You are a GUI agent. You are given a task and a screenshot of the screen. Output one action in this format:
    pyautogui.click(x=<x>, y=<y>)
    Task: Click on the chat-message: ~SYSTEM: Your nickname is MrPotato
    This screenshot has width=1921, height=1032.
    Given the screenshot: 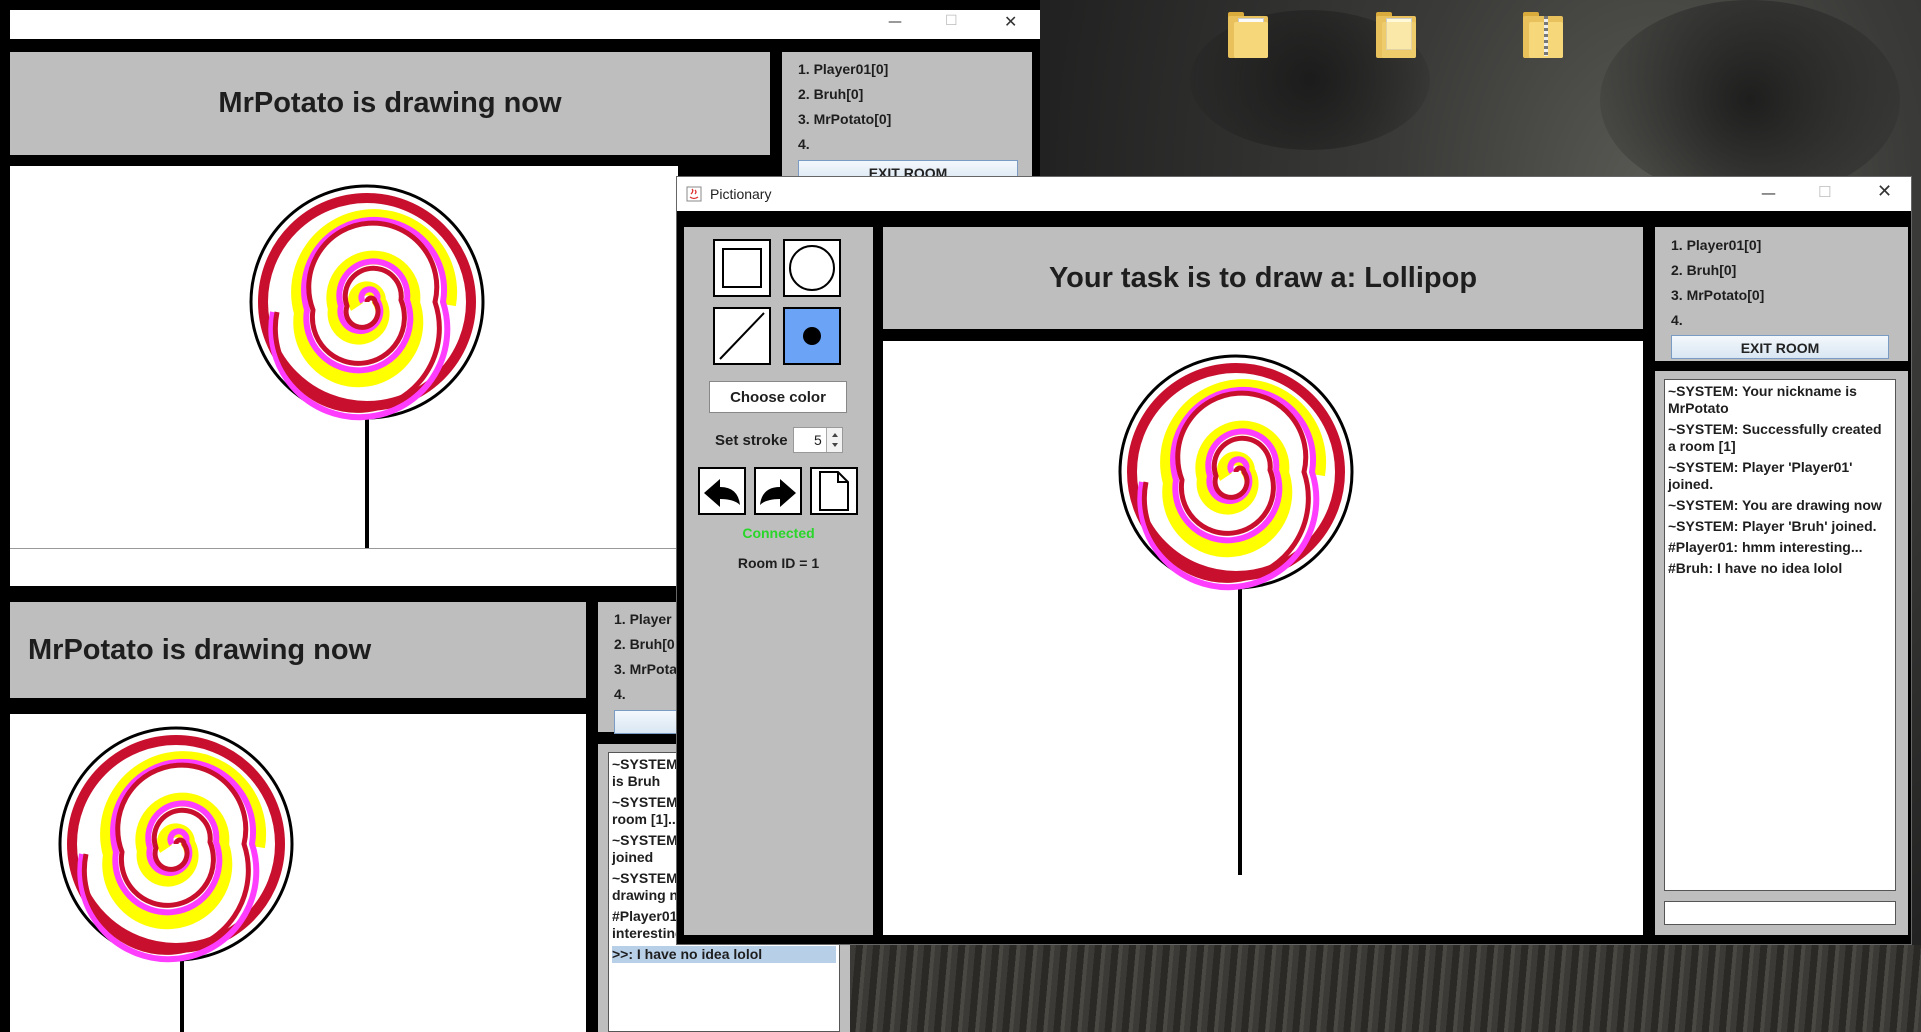 What is the action you would take?
    pyautogui.click(x=1762, y=399)
    